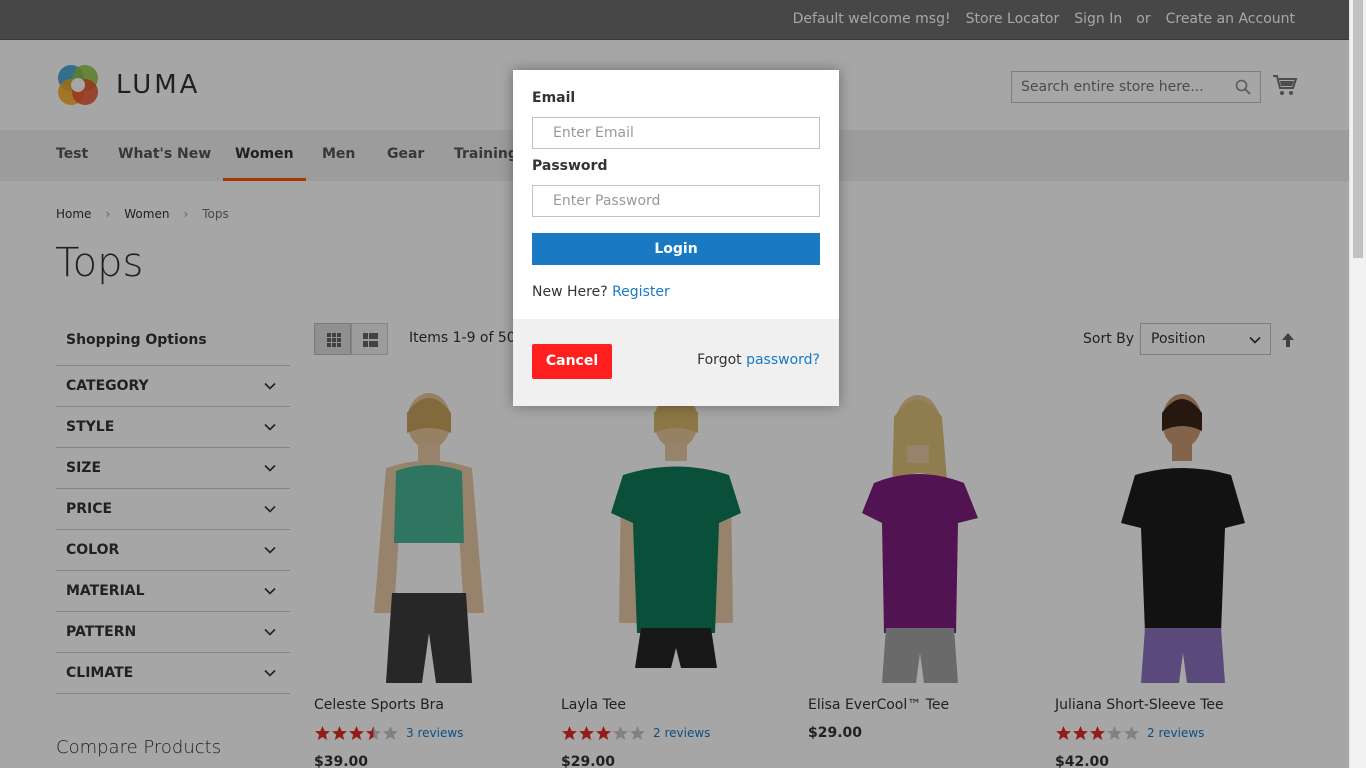  What do you see at coordinates (719, 360) in the screenshot?
I see `forgot-label: Forgot` at bounding box center [719, 360].